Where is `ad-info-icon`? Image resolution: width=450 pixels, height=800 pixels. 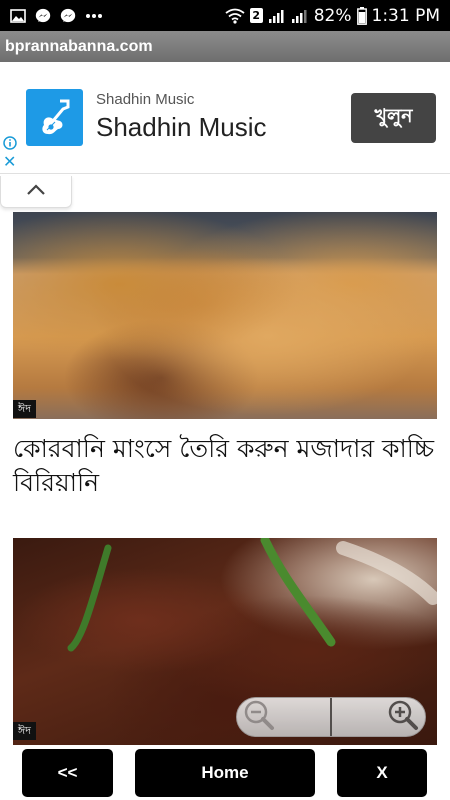
ad-info-icon is located at coordinates (10, 143).